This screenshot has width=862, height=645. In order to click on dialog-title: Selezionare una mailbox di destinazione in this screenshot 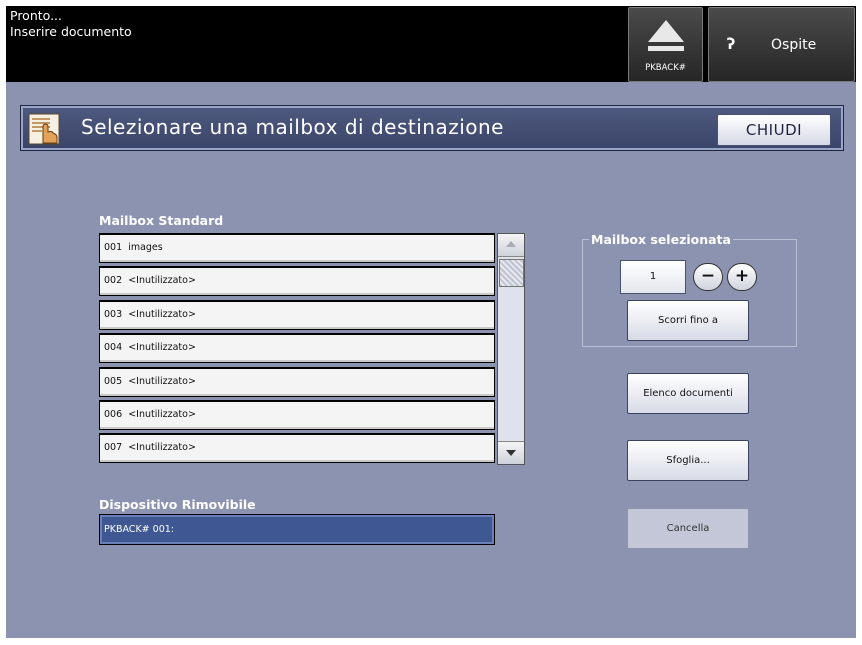, I will do `click(292, 127)`.